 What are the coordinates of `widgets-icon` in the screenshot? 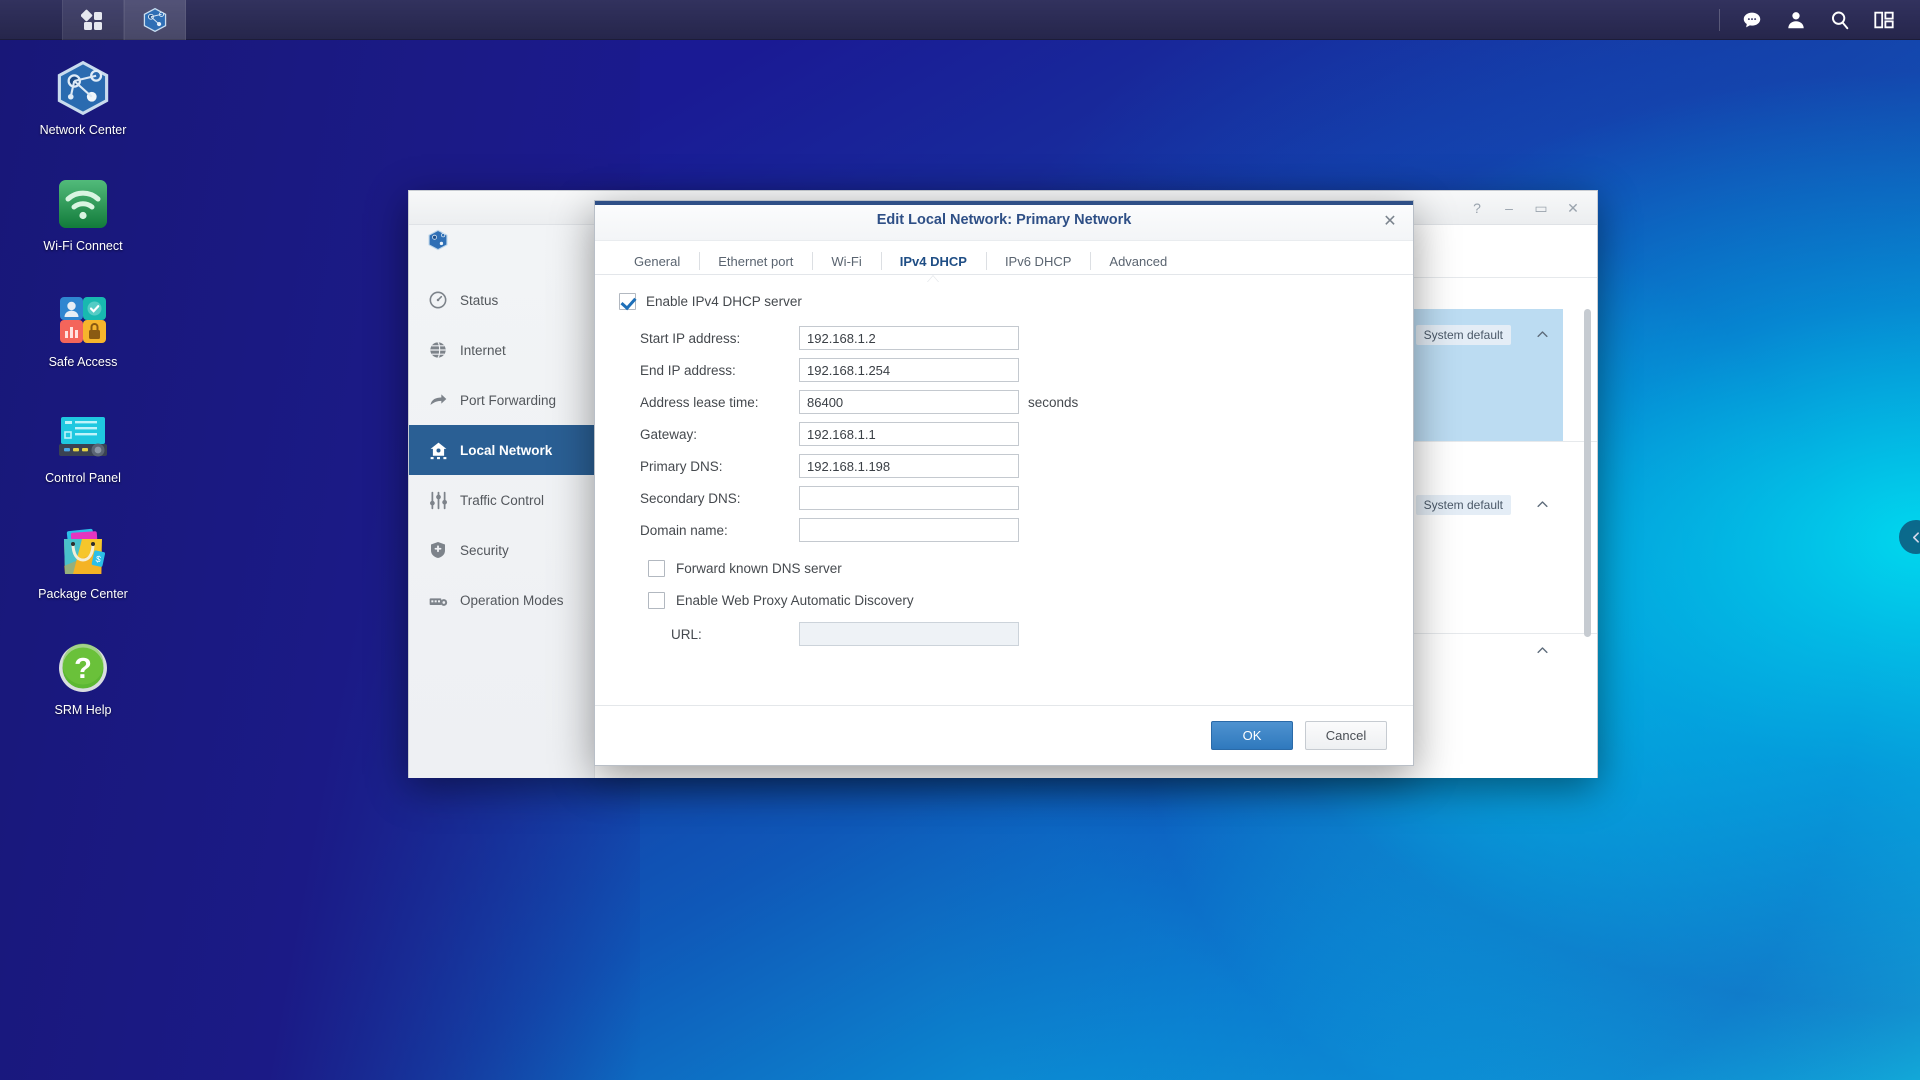 It's located at (1884, 19).